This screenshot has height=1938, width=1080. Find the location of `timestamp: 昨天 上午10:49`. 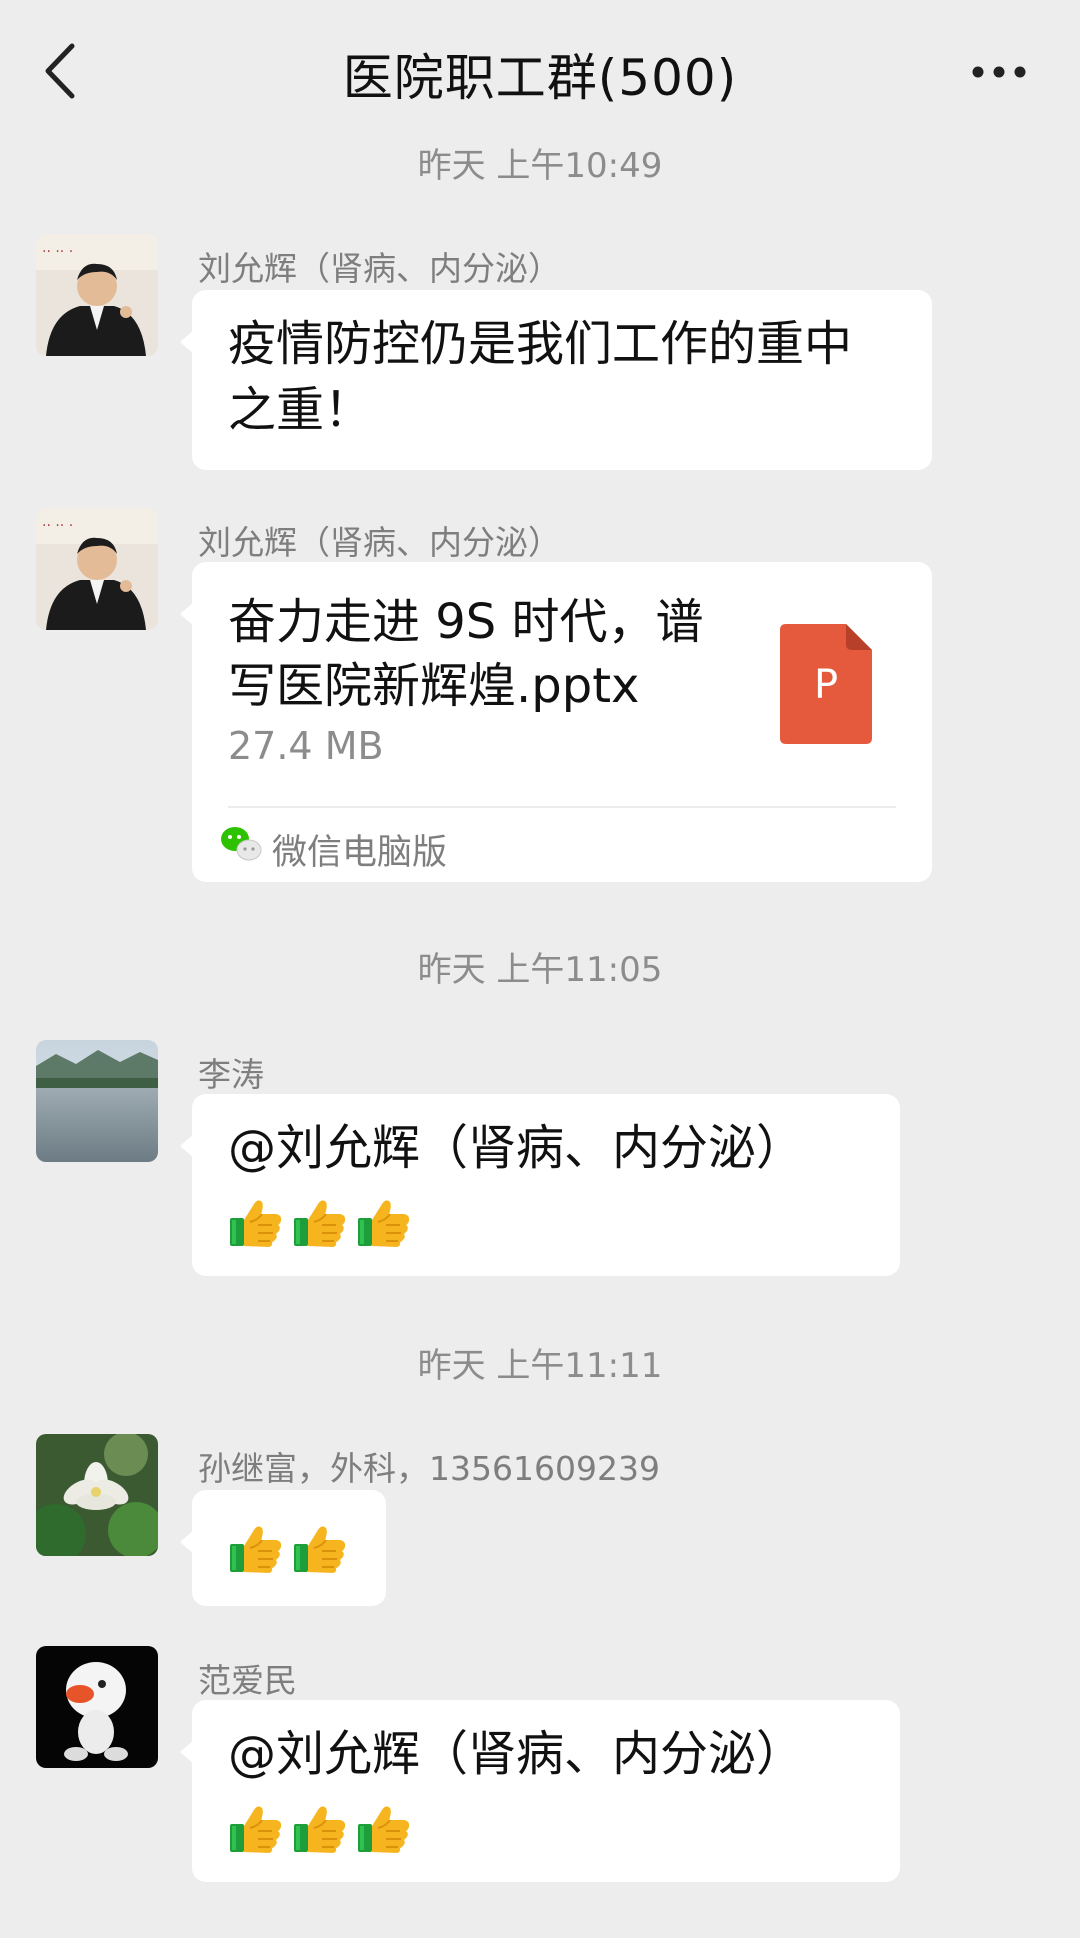

timestamp: 昨天 上午10:49 is located at coordinates (540, 166).